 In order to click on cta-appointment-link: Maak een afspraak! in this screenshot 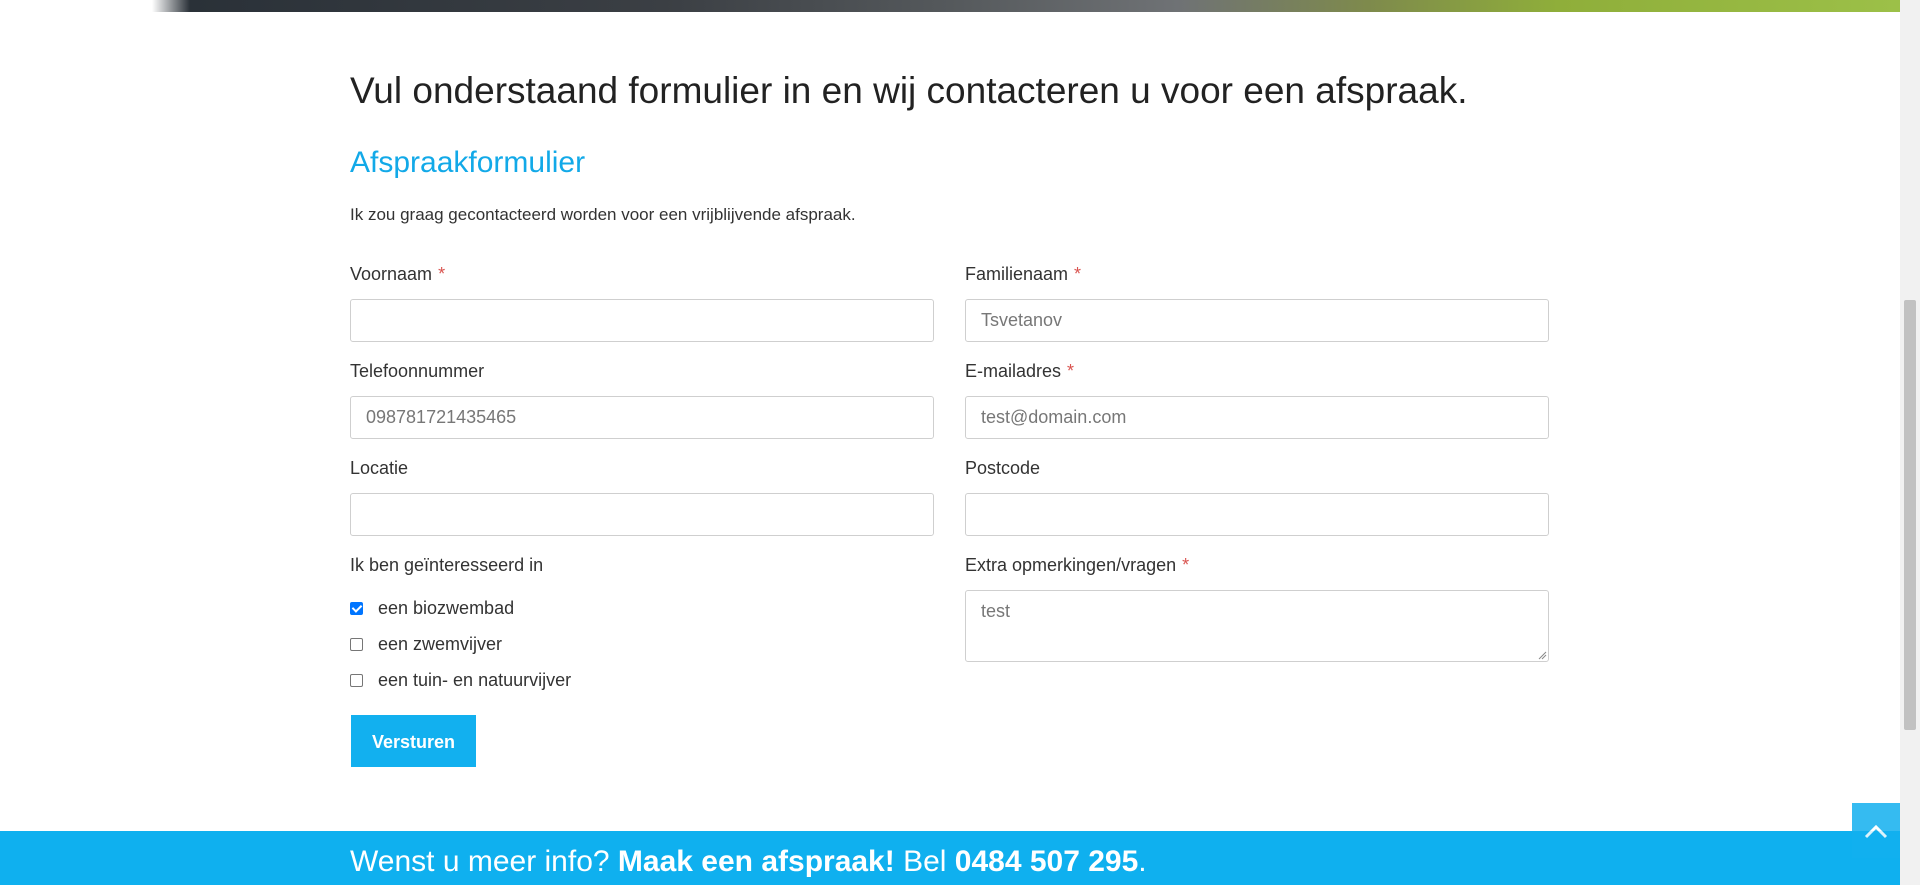, I will do `click(756, 861)`.